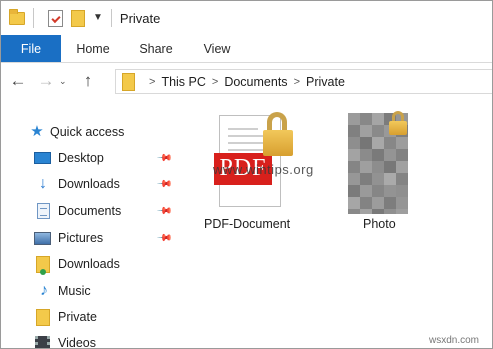 The width and height of the screenshot is (493, 349). What do you see at coordinates (93, 48) in the screenshot?
I see `tab-home: Home` at bounding box center [93, 48].